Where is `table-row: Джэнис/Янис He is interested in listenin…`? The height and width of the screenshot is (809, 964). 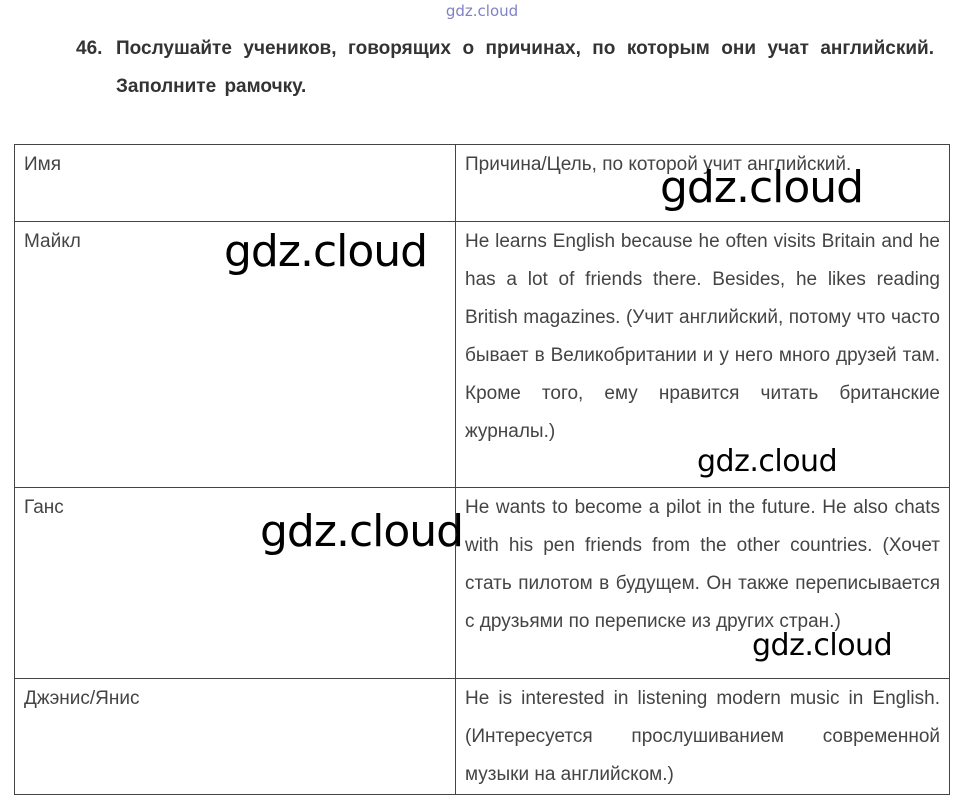
table-row: Джэнис/Янис He is interested in listenin… is located at coordinates (482, 736).